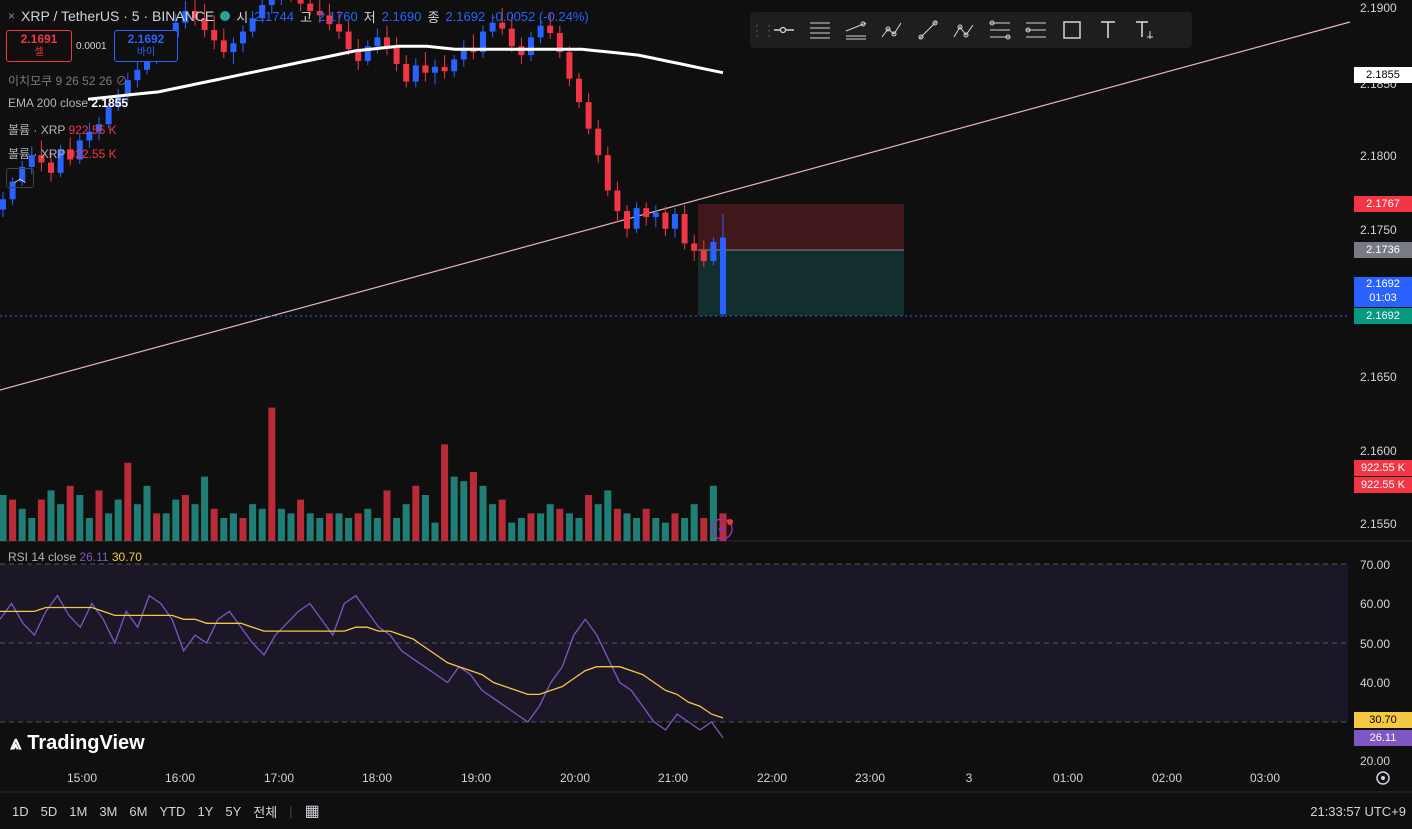 The height and width of the screenshot is (829, 1412). Describe the element at coordinates (673, 778) in the screenshot. I see `time-tick: 21:00` at that location.